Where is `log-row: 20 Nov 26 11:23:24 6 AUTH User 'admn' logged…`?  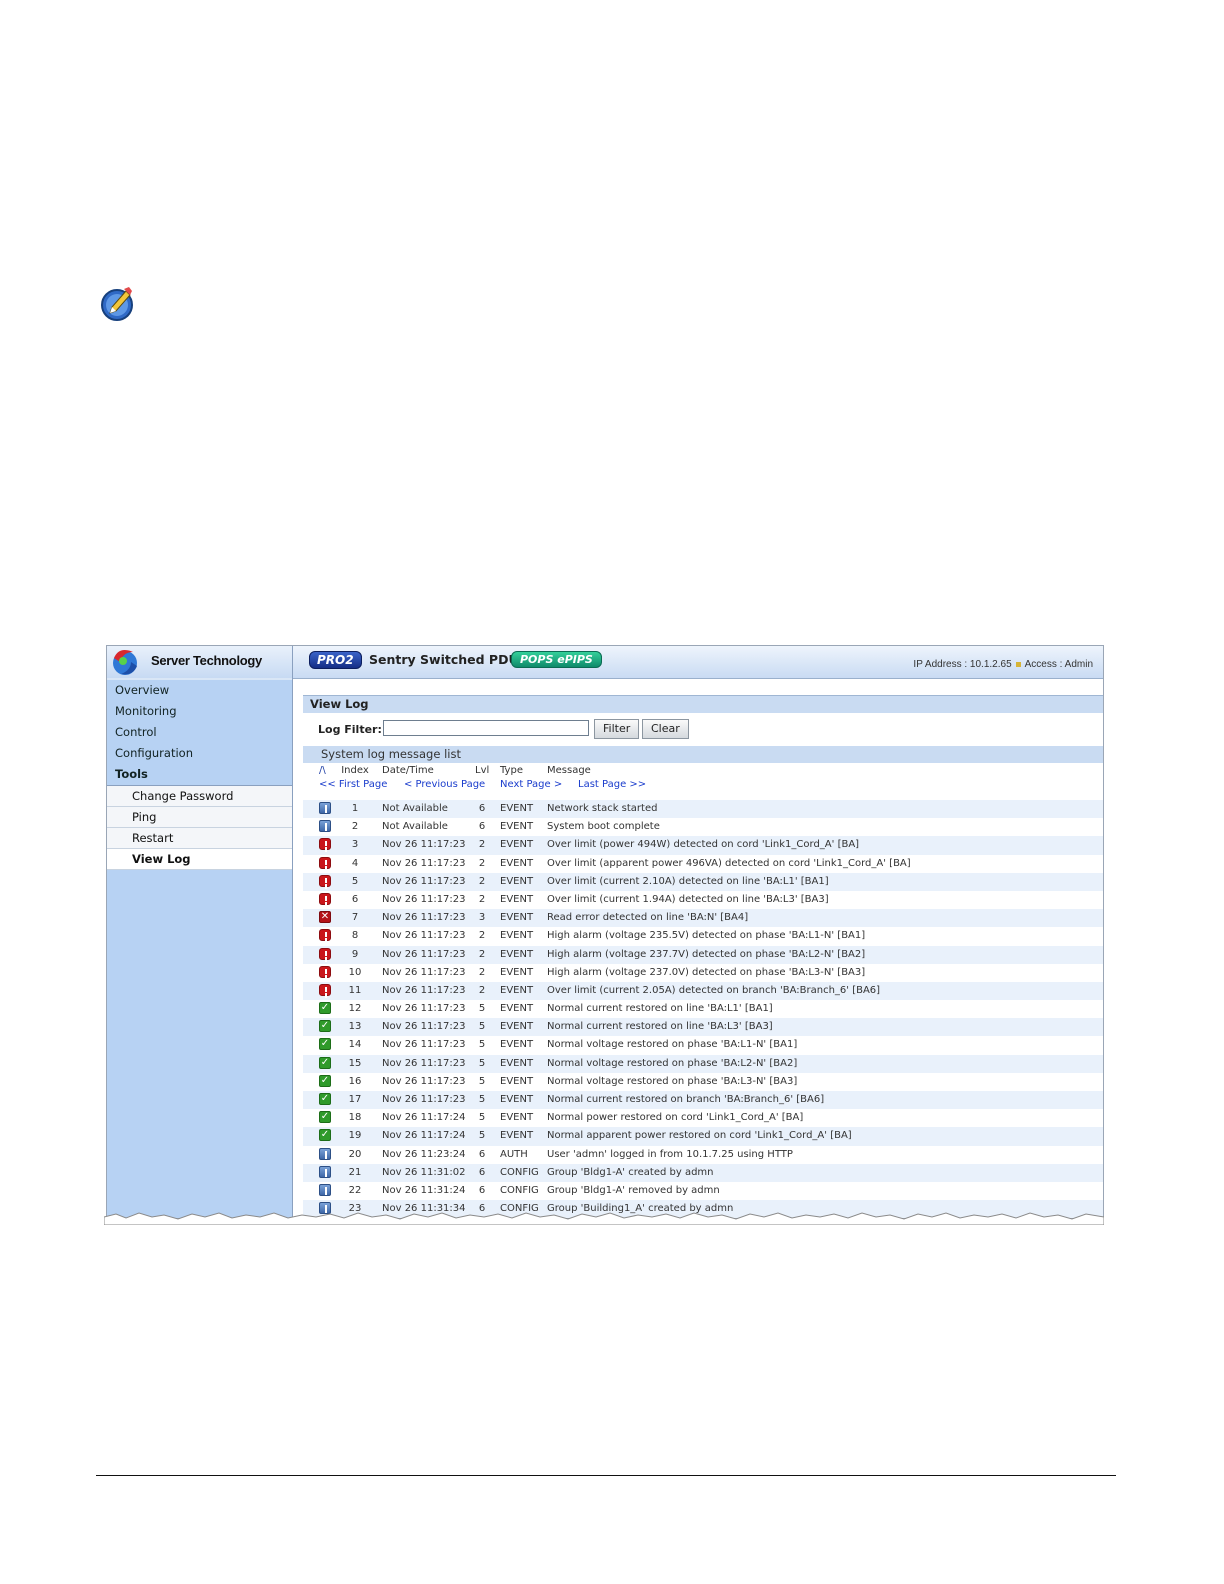 log-row: 20 Nov 26 11:23:24 6 AUTH User 'admn' logged… is located at coordinates (703, 1155).